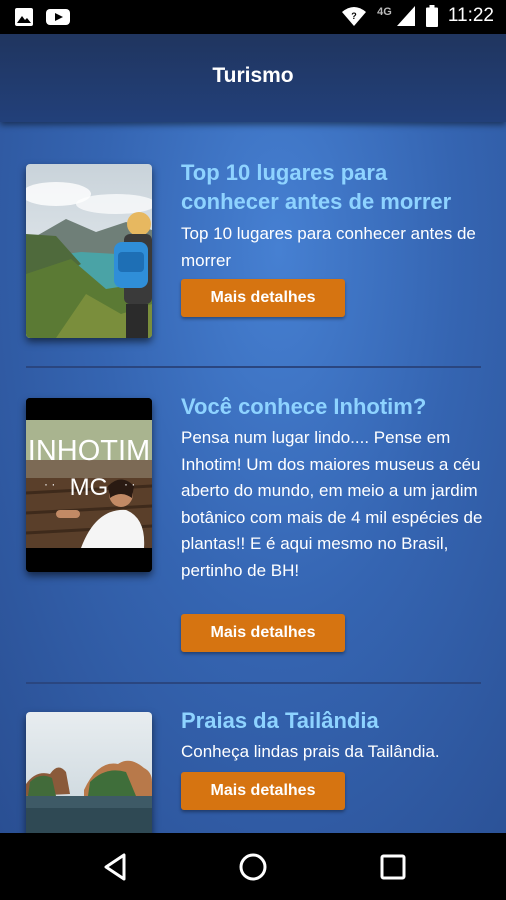 The height and width of the screenshot is (900, 506). I want to click on image-overlay-line2: MG, so click(89, 487).